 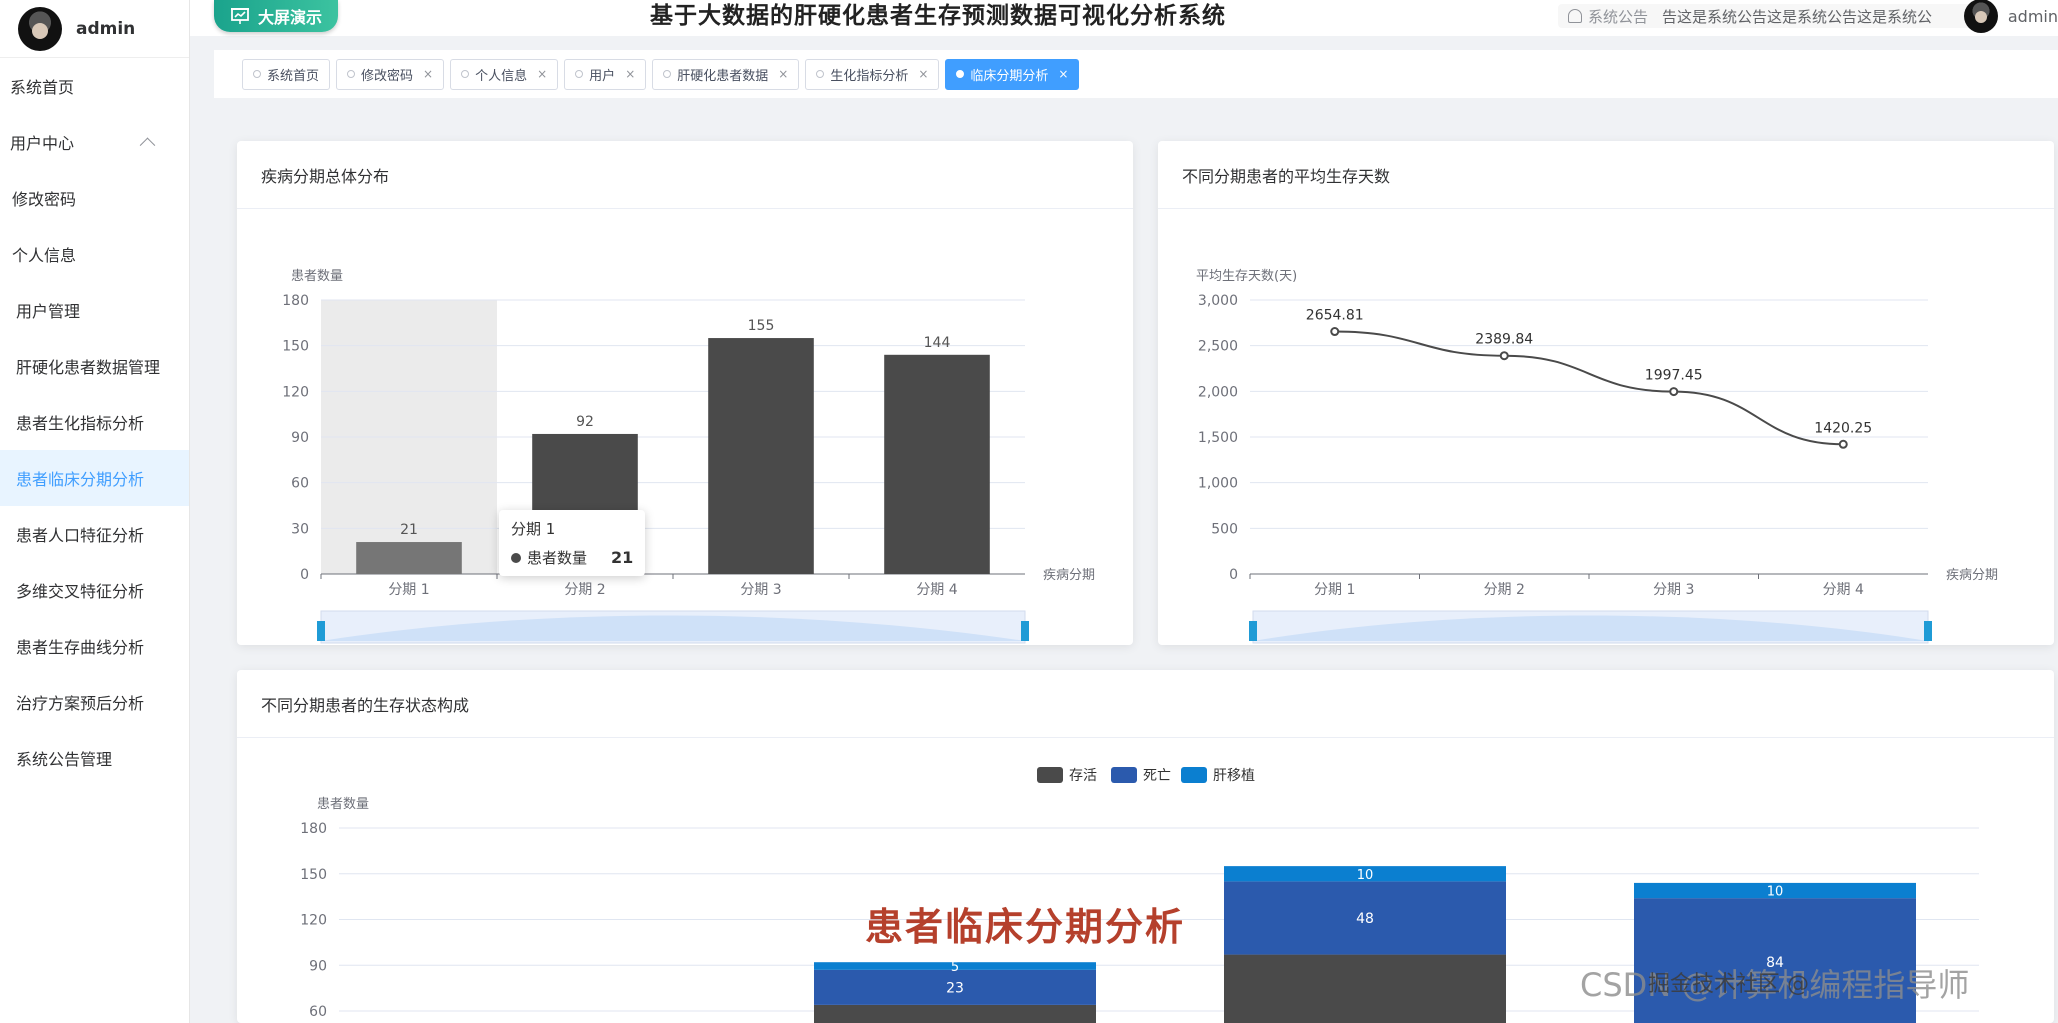 I want to click on sidebar-item-label: 治疗方案预后分析, so click(x=80, y=703).